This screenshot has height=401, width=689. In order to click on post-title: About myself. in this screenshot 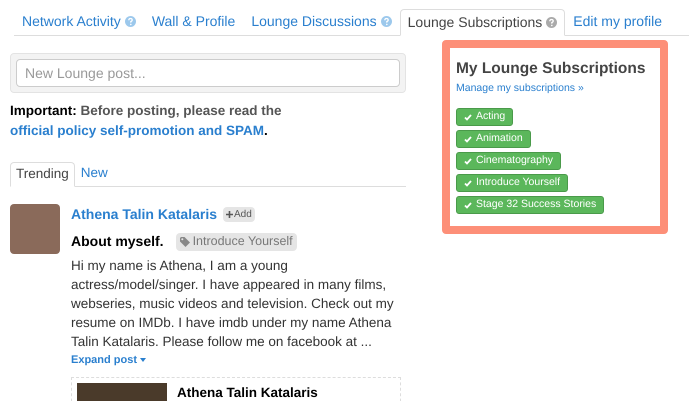, I will do `click(117, 241)`.